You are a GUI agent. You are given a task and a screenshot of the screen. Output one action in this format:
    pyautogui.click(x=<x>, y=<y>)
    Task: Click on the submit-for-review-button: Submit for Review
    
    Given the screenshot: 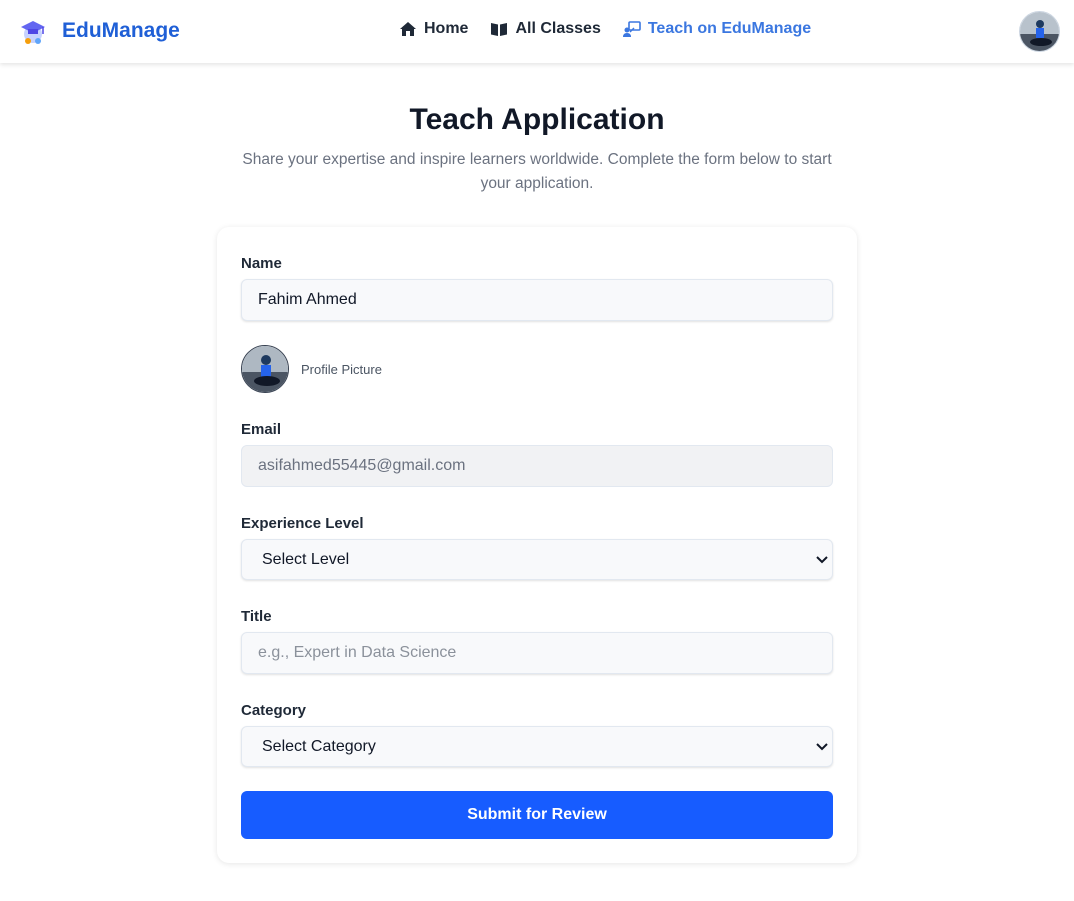 What is the action you would take?
    pyautogui.click(x=537, y=815)
    